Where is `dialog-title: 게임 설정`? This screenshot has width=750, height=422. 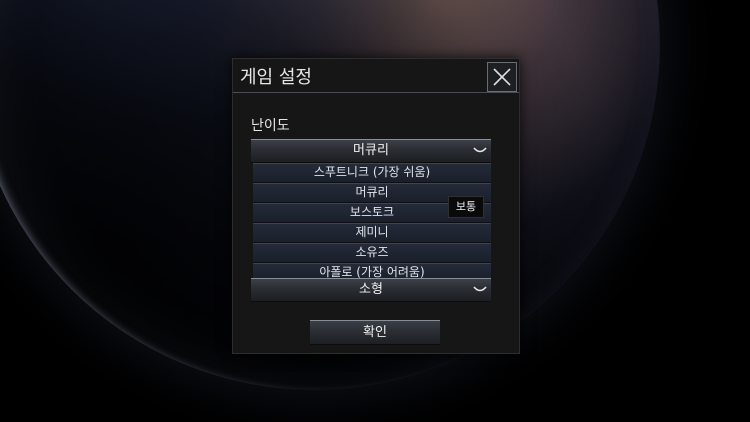
dialog-title: 게임 설정 is located at coordinates (276, 77).